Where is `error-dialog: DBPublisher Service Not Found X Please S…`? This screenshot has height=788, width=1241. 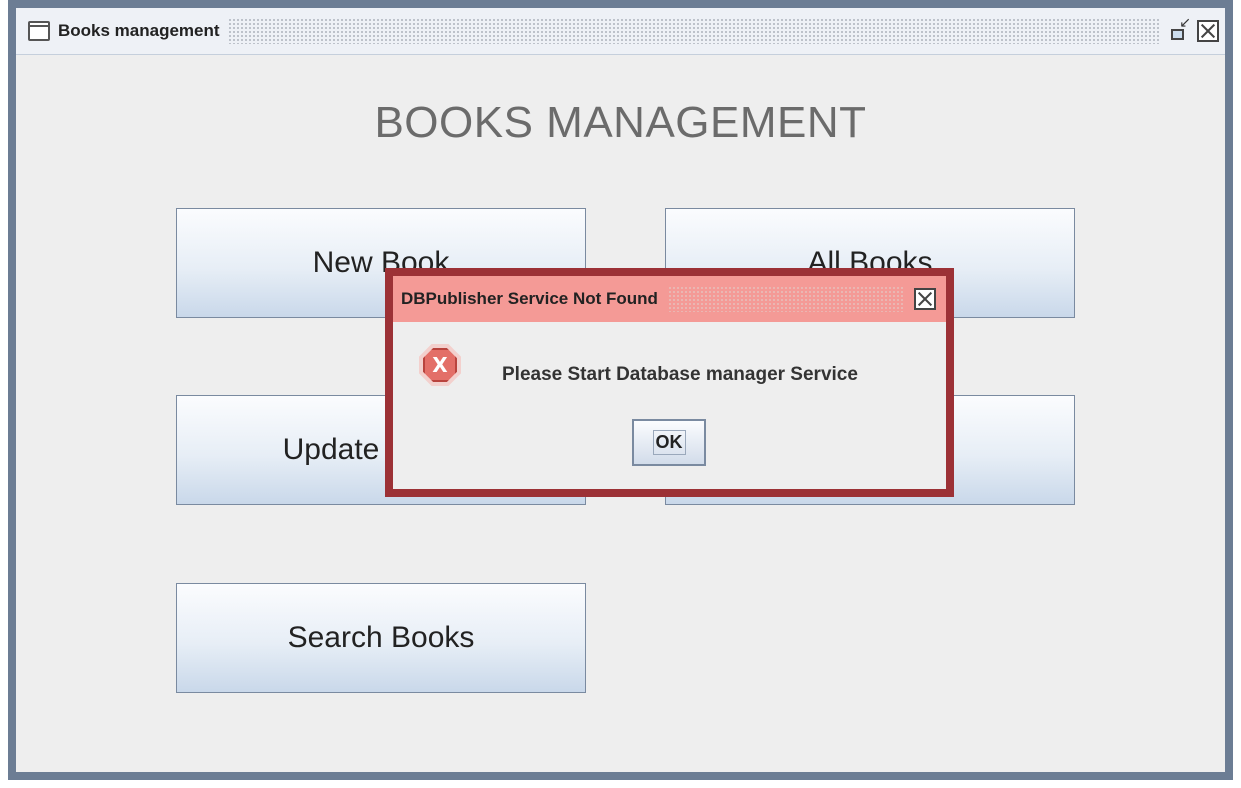 error-dialog: DBPublisher Service Not Found X Please S… is located at coordinates (669, 382).